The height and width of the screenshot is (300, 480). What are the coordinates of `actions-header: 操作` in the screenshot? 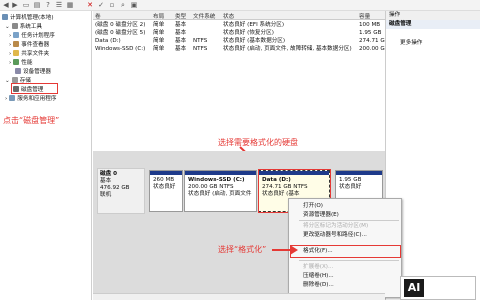 It's located at (433, 15).